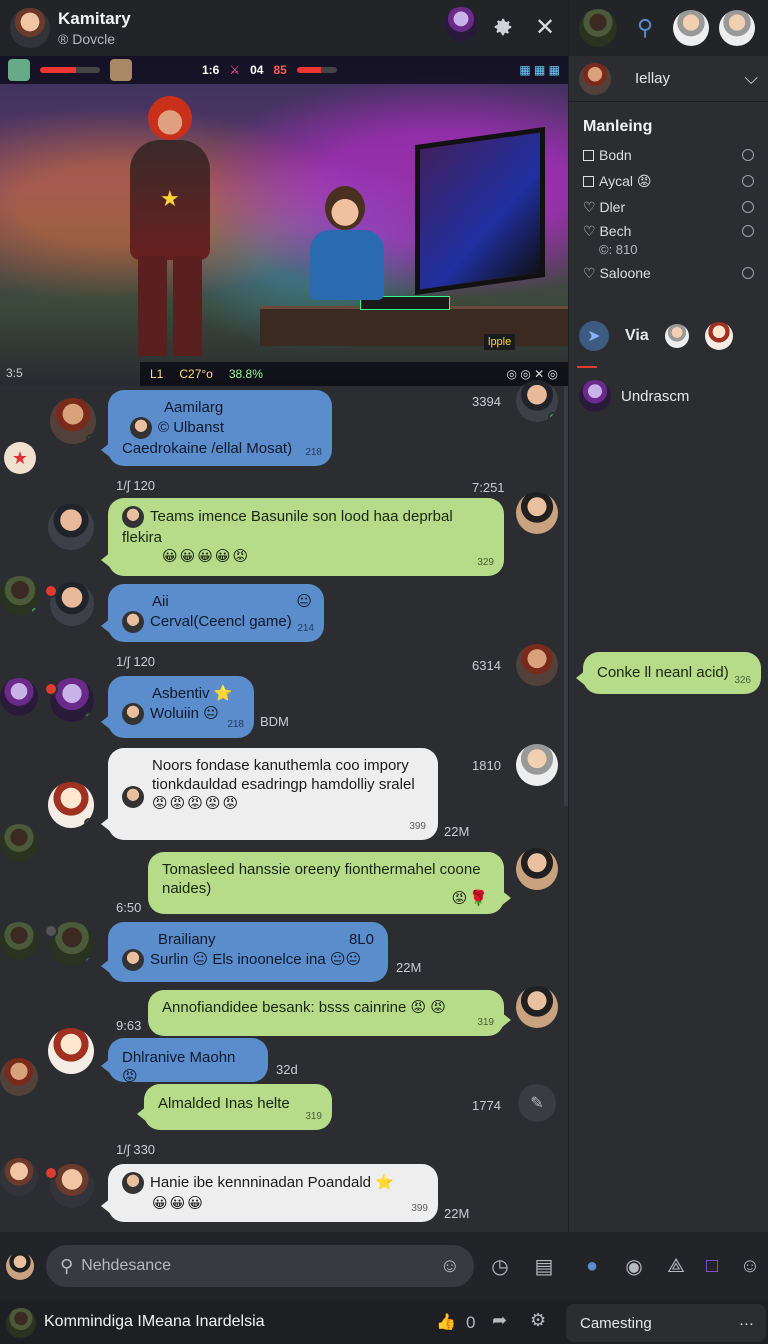 The height and width of the screenshot is (1344, 768). I want to click on gear-icon: ⚙, so click(538, 1320).